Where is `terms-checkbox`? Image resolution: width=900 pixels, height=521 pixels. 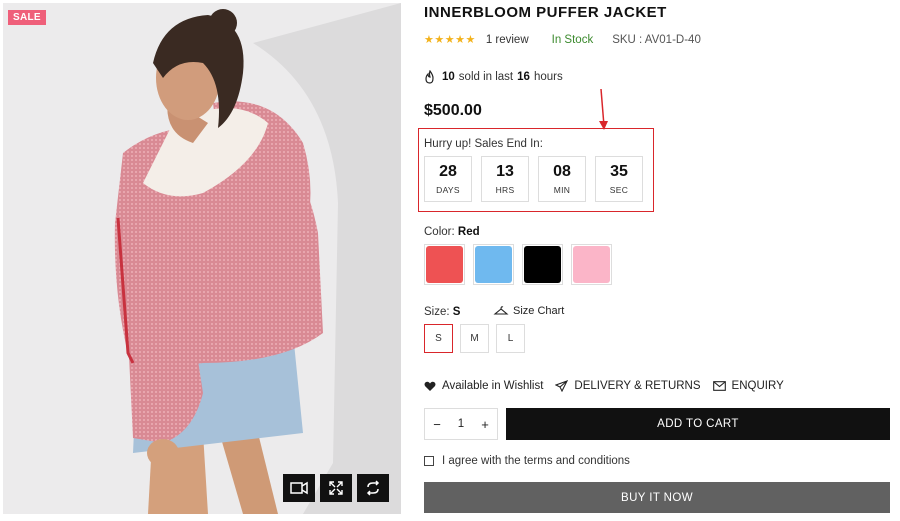
terms-checkbox is located at coordinates (429, 461).